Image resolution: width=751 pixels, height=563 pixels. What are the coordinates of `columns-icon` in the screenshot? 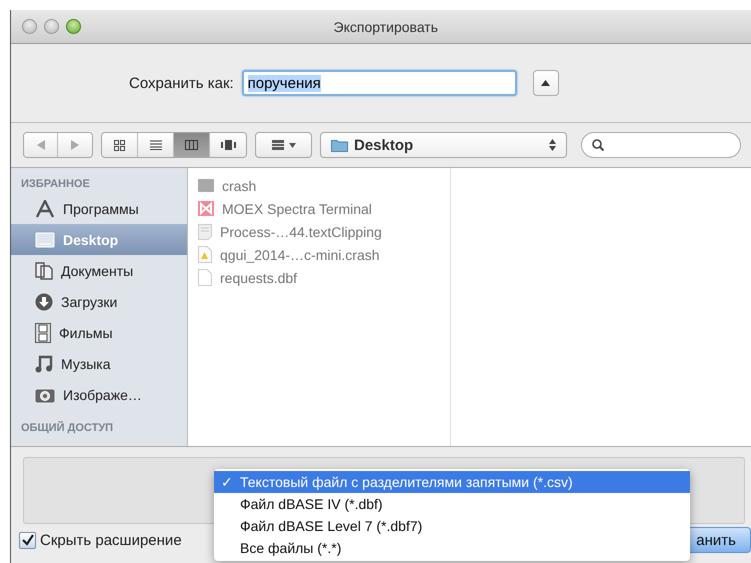 It's located at (191, 145).